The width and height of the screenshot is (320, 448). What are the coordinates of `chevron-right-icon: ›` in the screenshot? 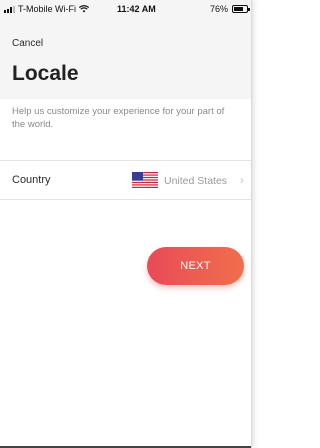 It's located at (242, 180).